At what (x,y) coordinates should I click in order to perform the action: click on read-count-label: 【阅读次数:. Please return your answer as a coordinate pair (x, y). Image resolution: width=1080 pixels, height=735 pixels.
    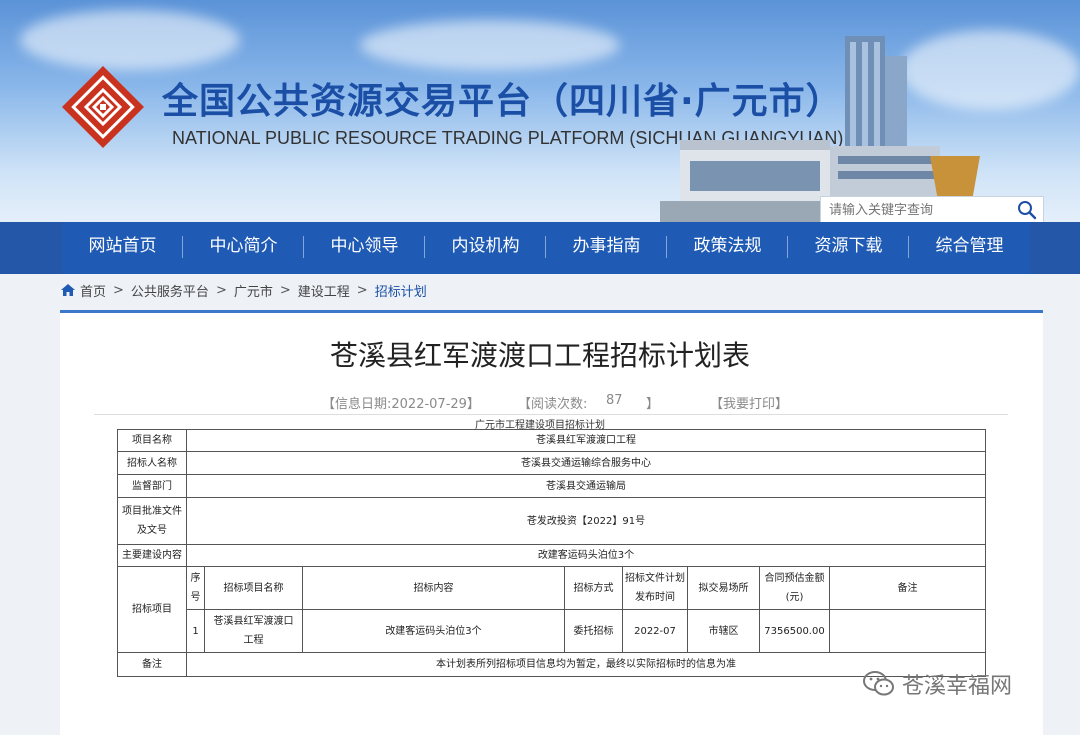
    Looking at the image, I should click on (553, 404).